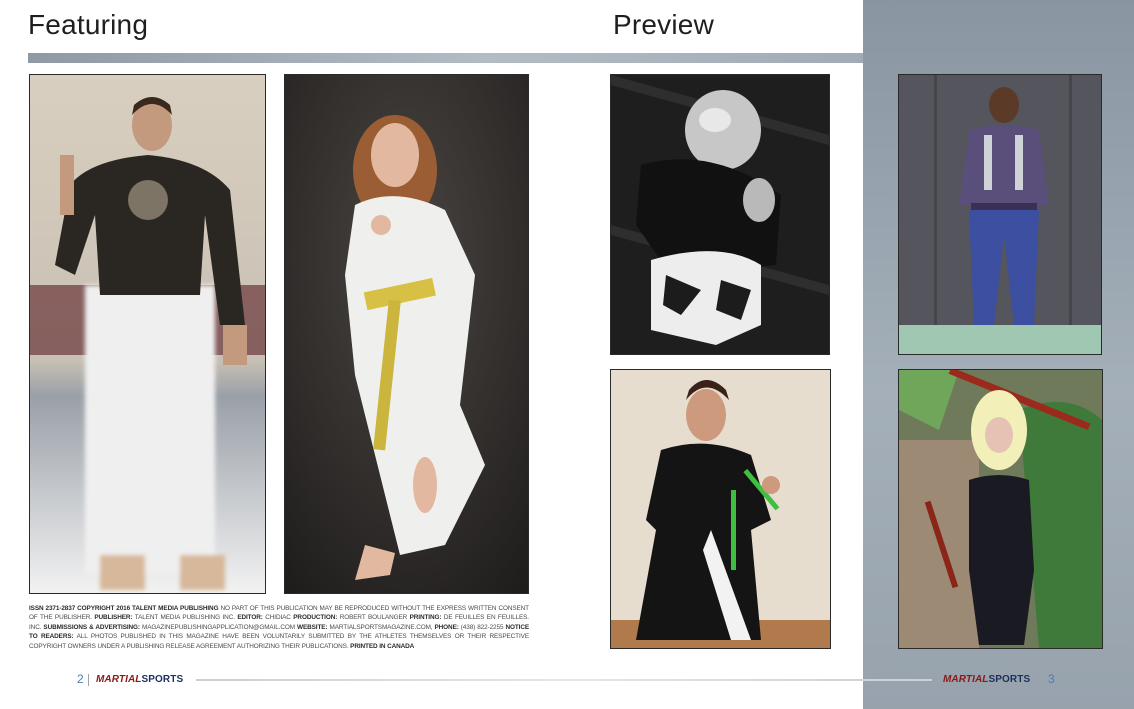 This screenshot has height=709, width=1134. What do you see at coordinates (315, 618) in the screenshot?
I see `production-label: PRODUCTION:` at bounding box center [315, 618].